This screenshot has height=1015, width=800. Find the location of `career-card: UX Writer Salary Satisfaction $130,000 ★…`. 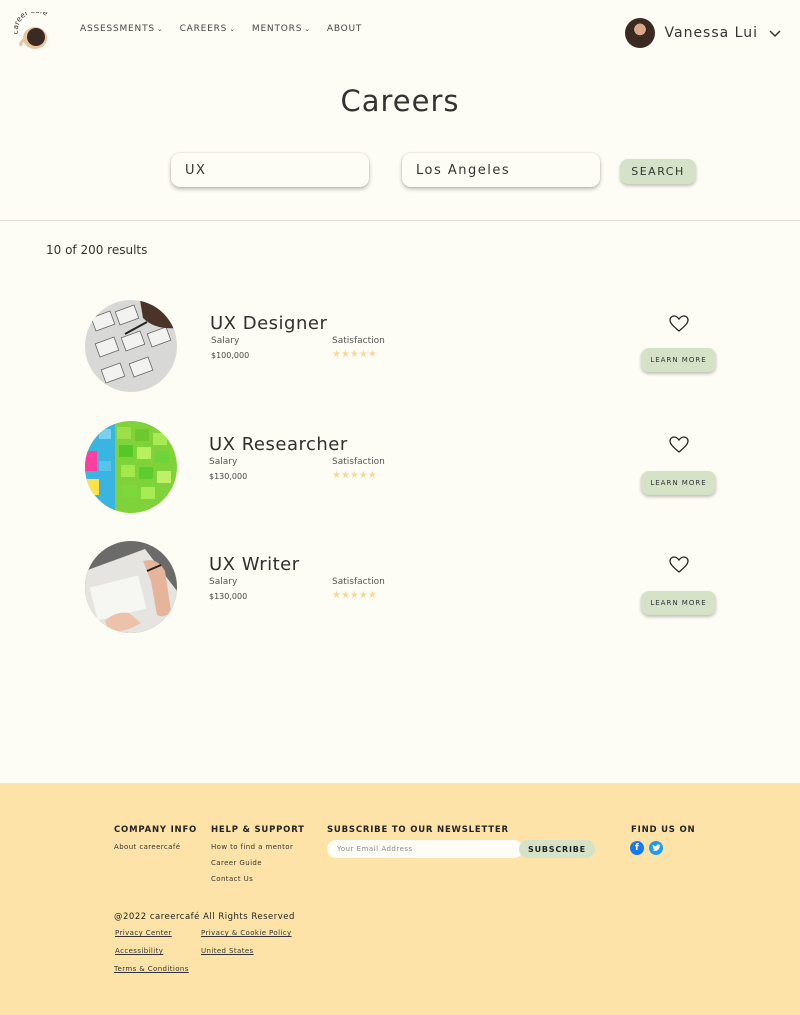

career-card: UX Writer Salary Satisfaction $130,000 ★… is located at coordinates (400, 591).